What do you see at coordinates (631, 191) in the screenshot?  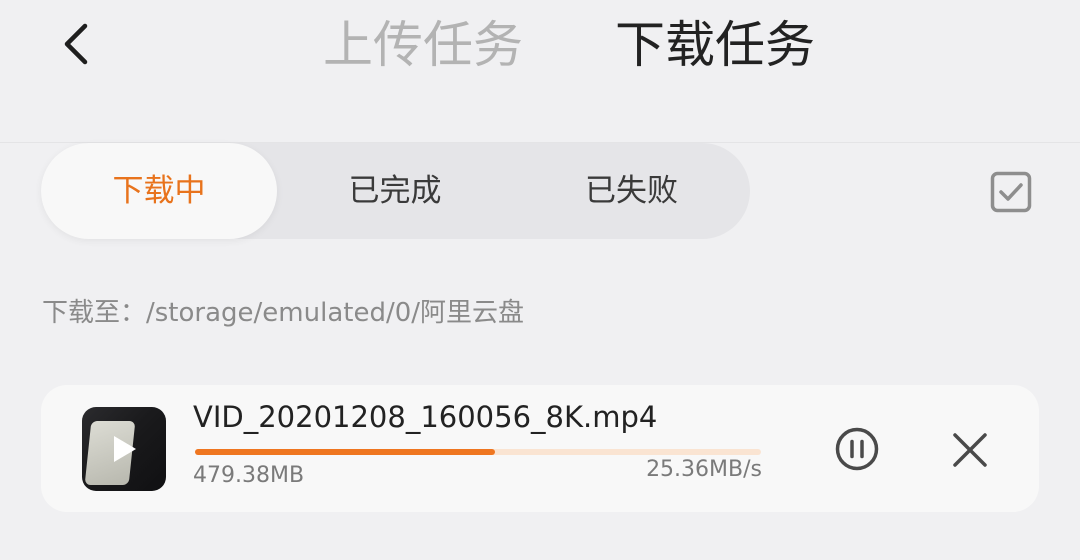 I see `segment-failed: 已失败` at bounding box center [631, 191].